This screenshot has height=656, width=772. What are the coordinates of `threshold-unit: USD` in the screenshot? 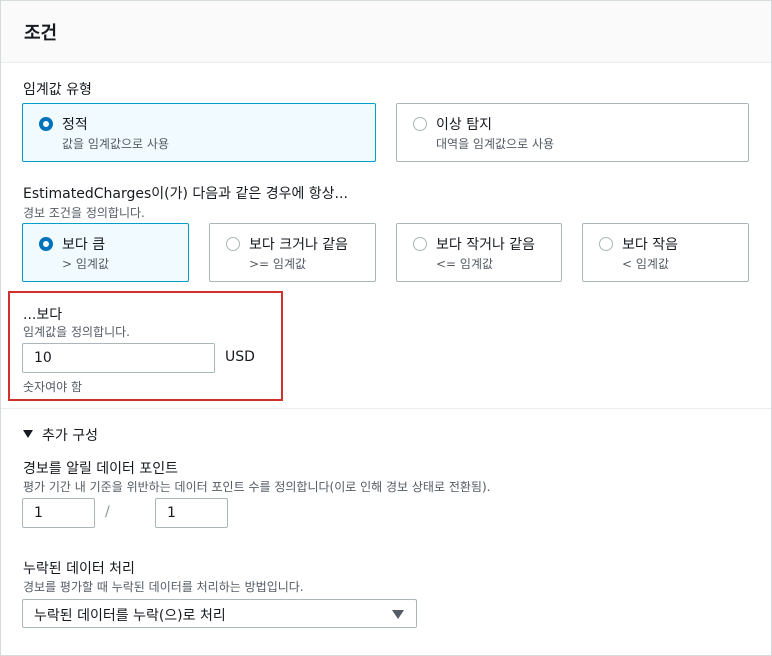 It's located at (240, 357).